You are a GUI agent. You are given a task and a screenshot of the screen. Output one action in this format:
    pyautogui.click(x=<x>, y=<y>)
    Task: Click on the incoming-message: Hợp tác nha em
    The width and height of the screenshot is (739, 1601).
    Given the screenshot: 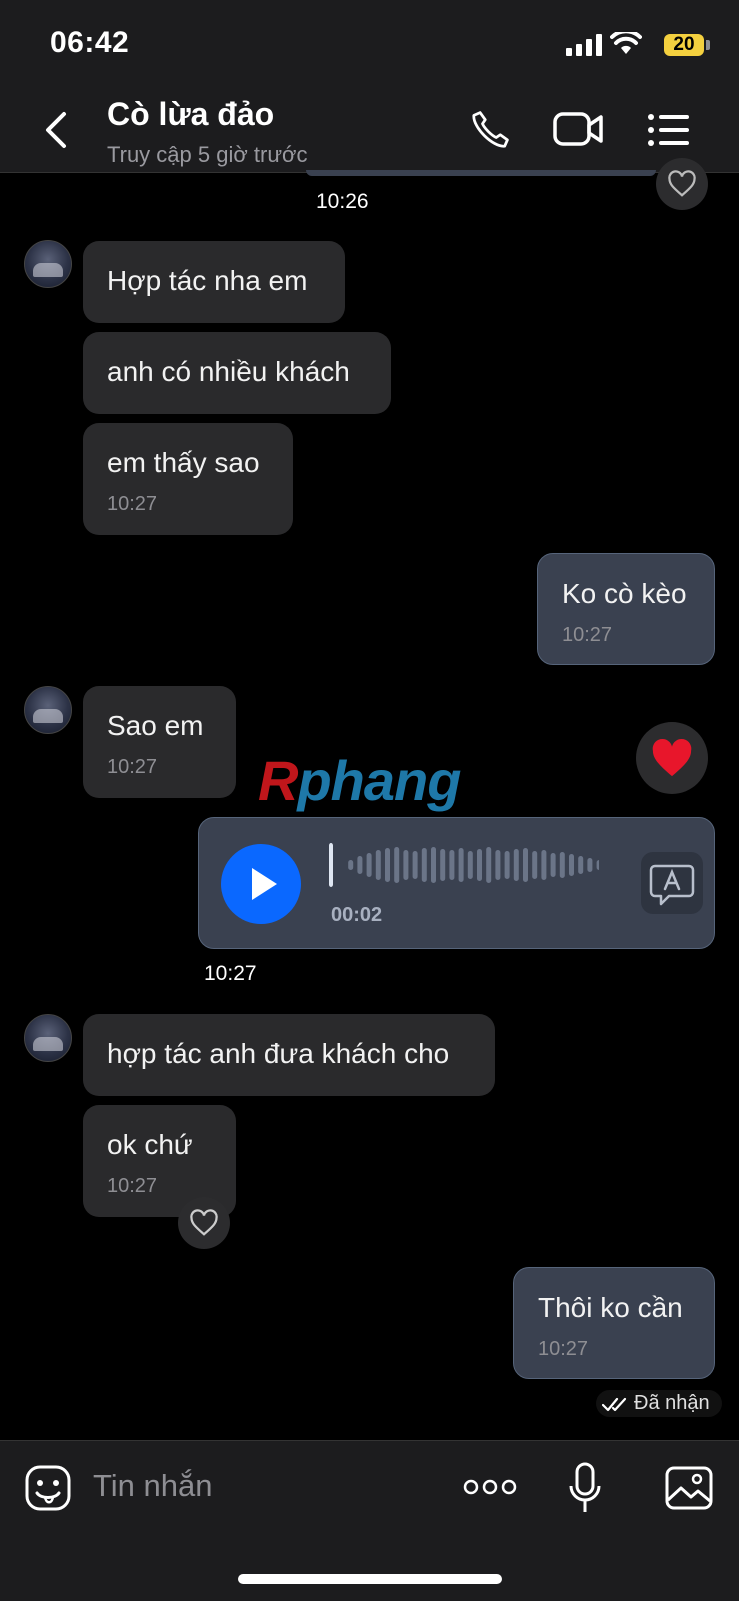 What is the action you would take?
    pyautogui.click(x=214, y=282)
    